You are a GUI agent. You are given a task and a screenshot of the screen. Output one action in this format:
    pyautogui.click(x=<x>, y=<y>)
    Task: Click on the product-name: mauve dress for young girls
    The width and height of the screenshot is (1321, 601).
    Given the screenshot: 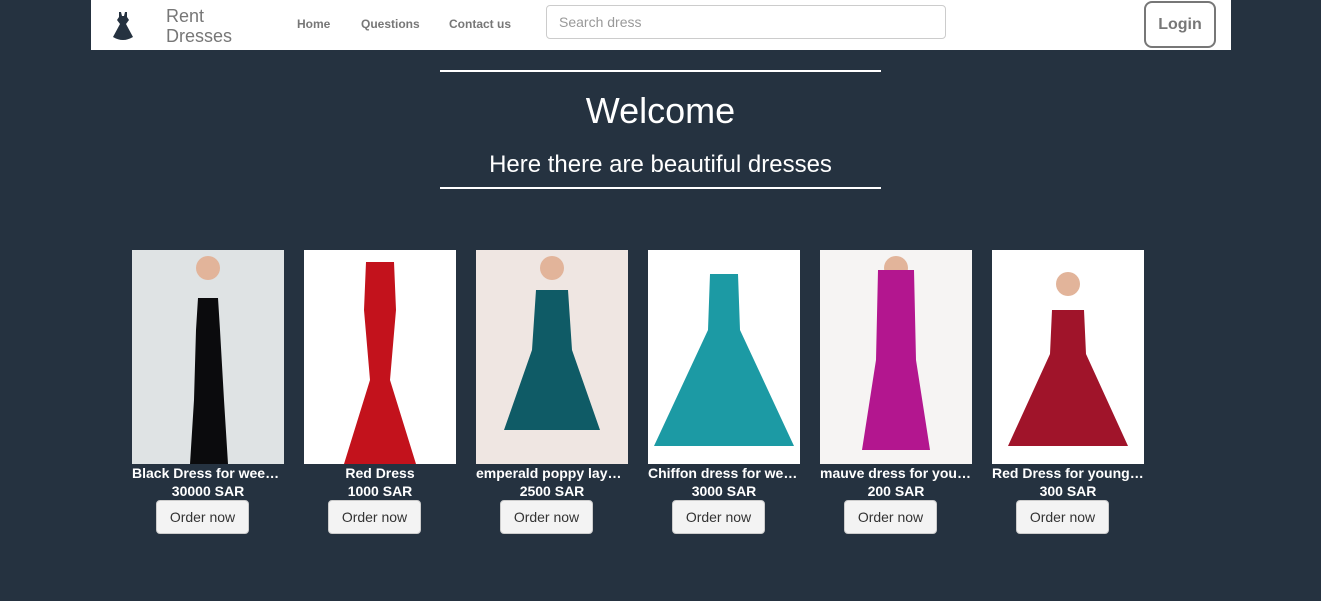 What is the action you would take?
    pyautogui.click(x=896, y=473)
    